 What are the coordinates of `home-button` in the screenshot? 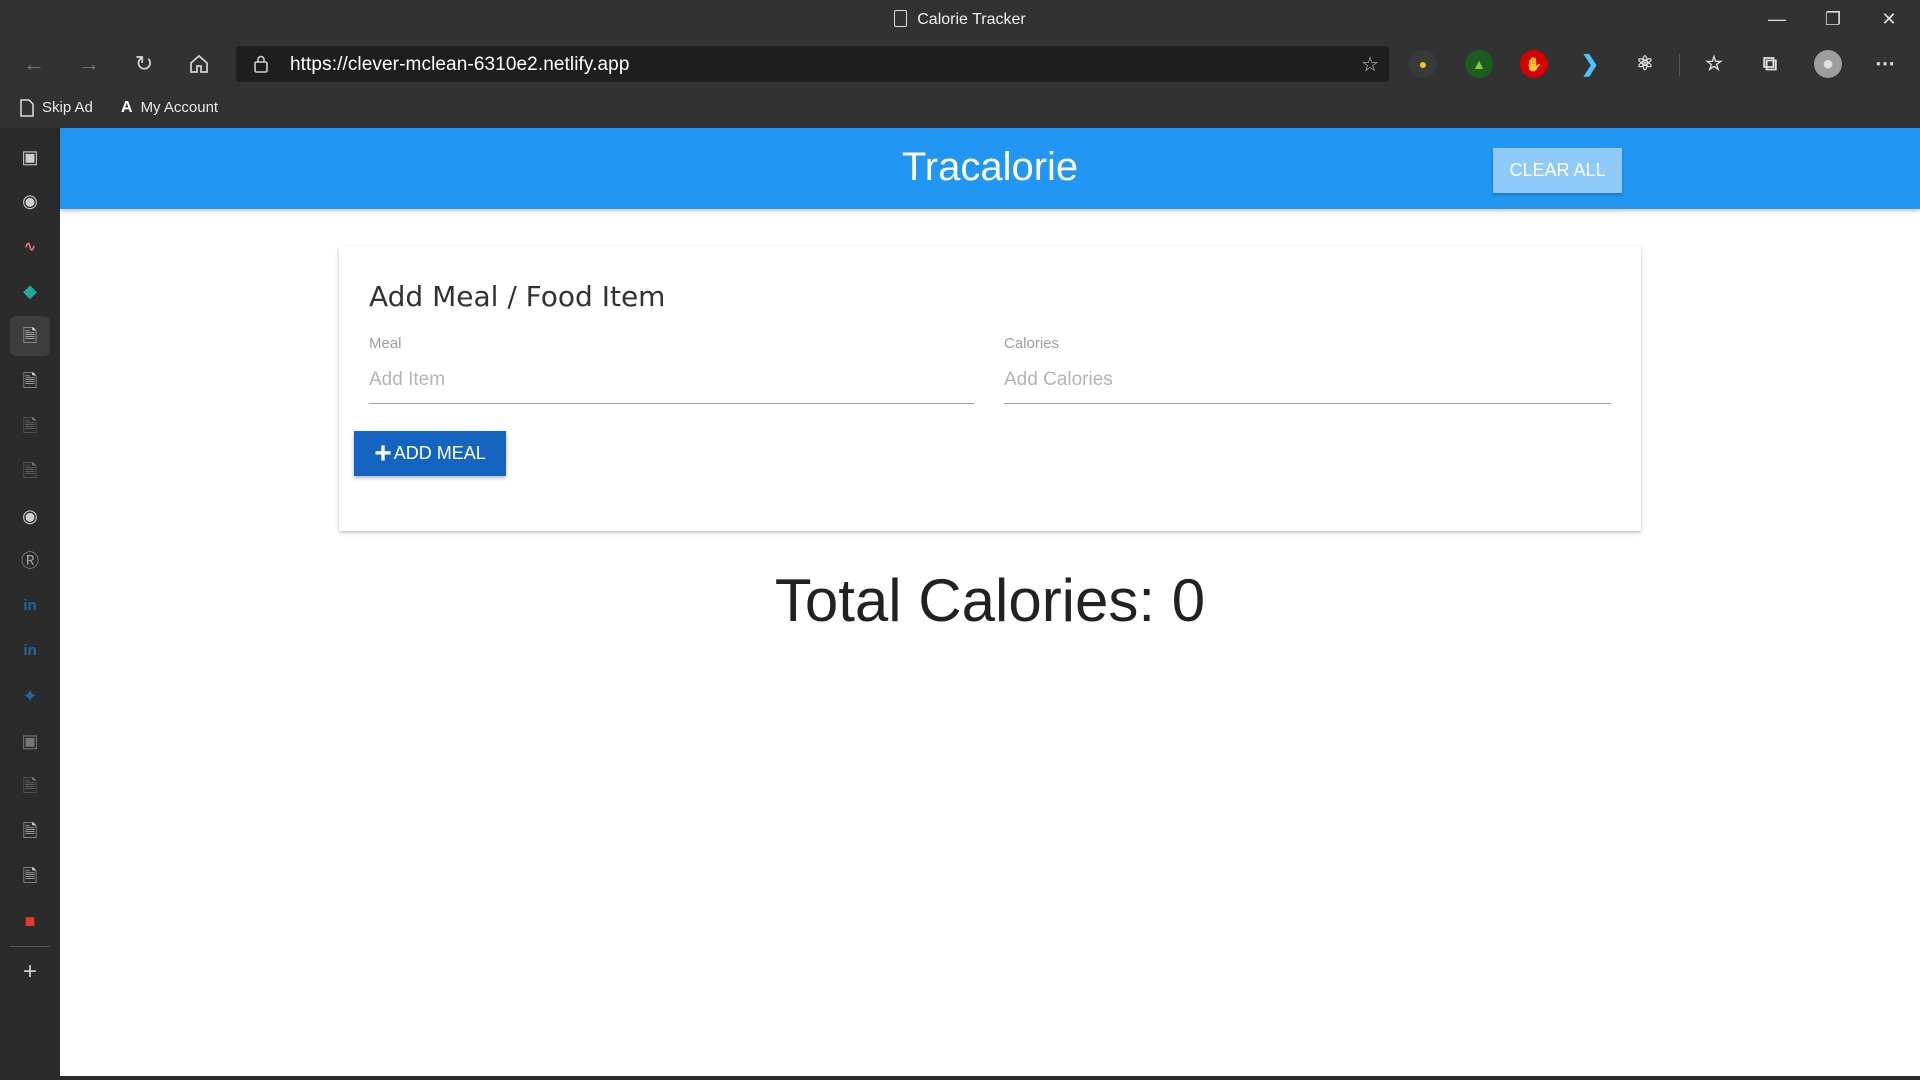 It's located at (199, 64).